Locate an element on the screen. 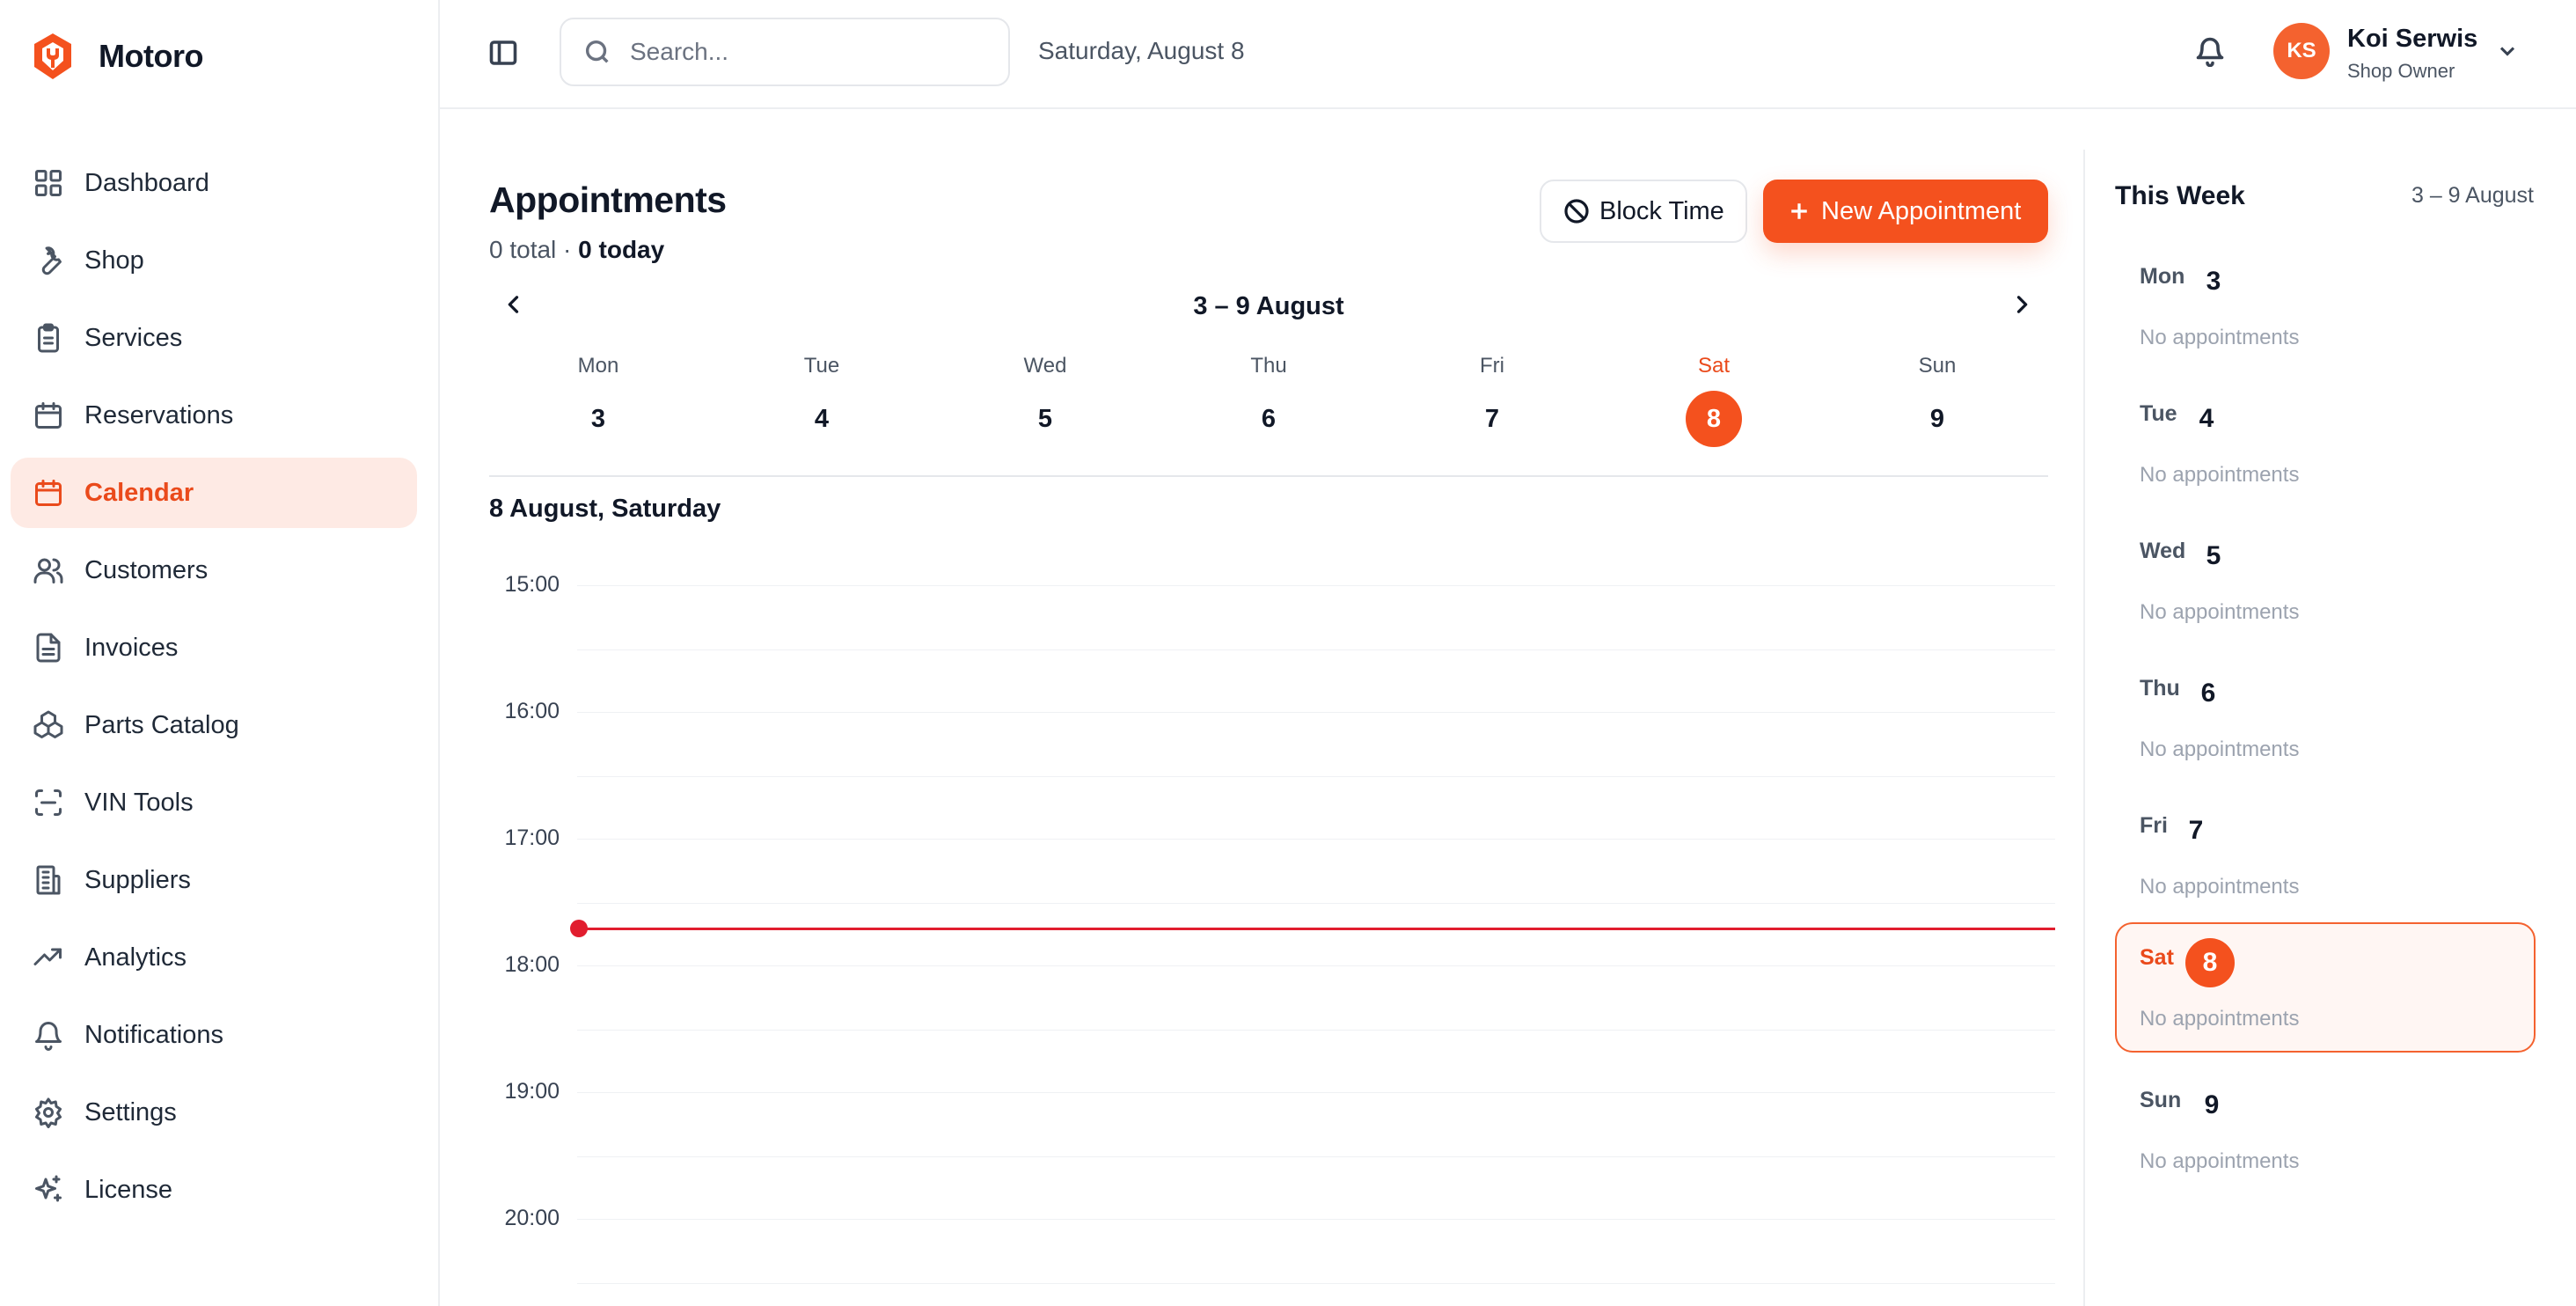 This screenshot has width=2576, height=1306. week-day-card-tue: Tue 4 No appointments is located at coordinates (2325, 443).